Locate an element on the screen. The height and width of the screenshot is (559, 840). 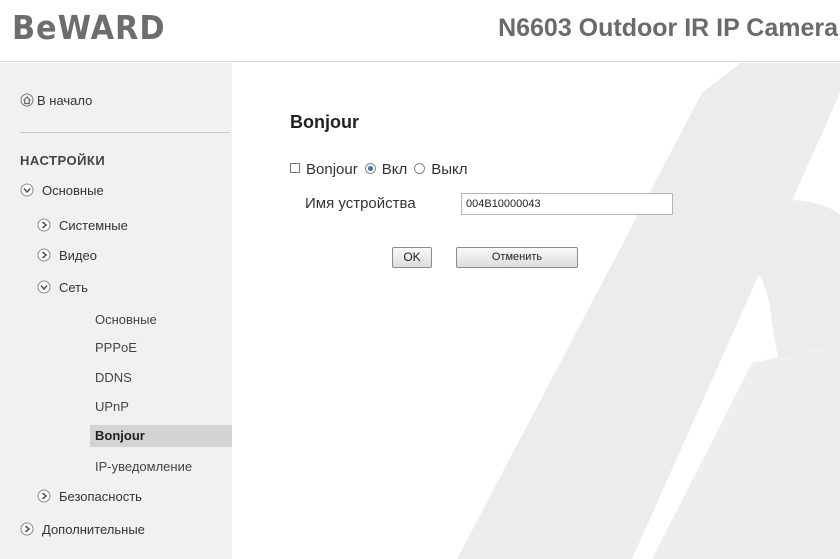
sidebar-item-ddns: DDNS is located at coordinates (113, 378).